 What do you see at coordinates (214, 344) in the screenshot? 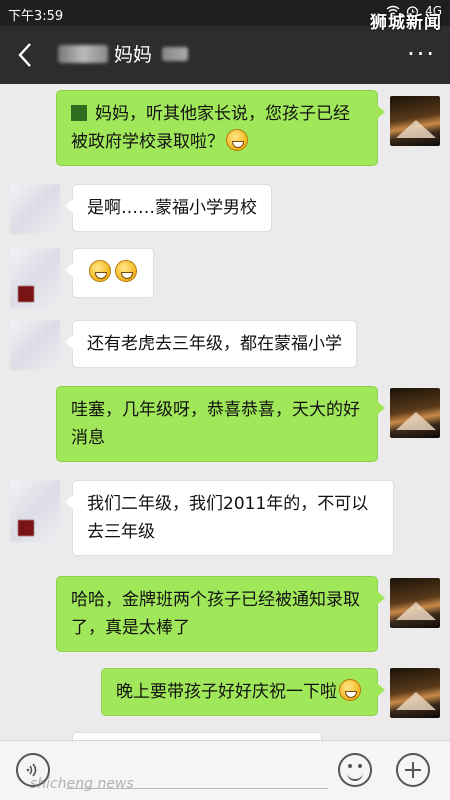
I see `message-text: 还有老虎去三年级，都在蒙福小学` at bounding box center [214, 344].